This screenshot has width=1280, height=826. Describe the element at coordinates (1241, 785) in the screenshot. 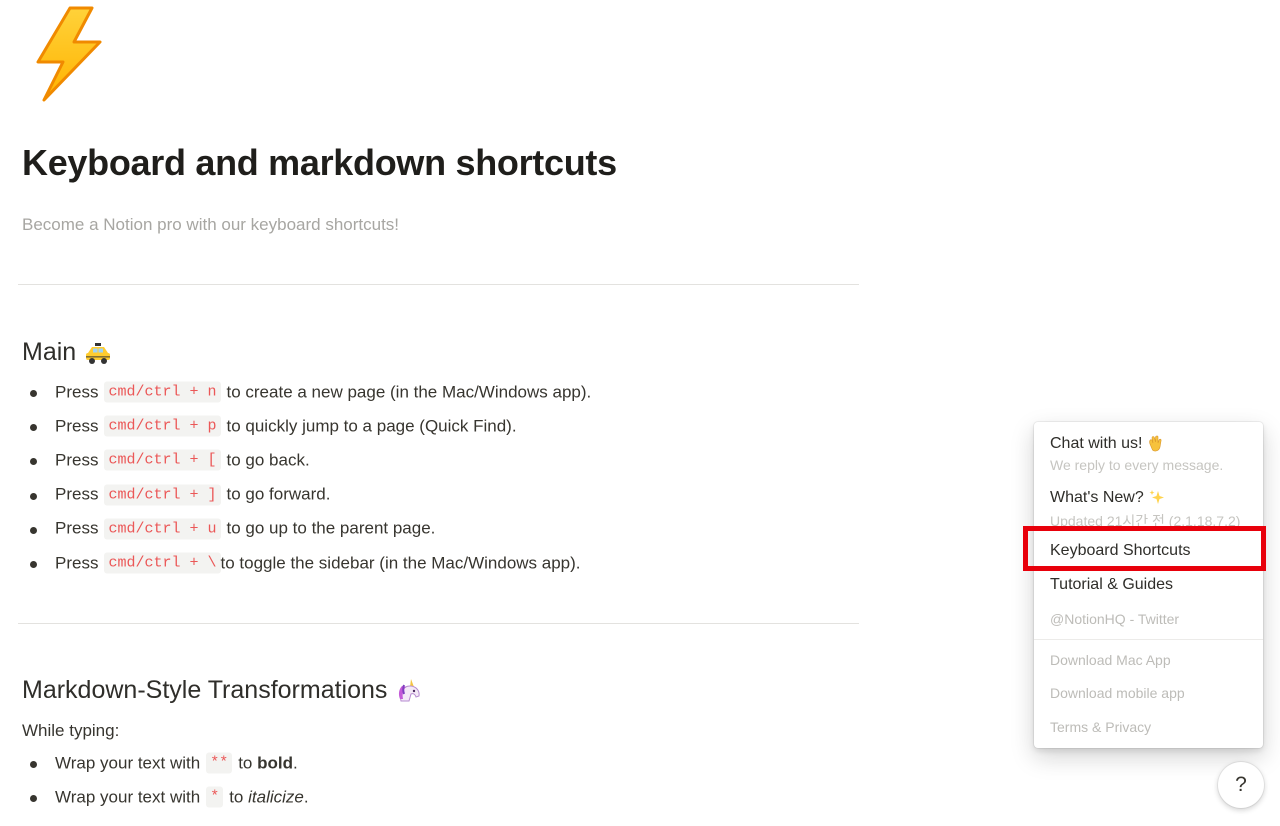

I see `help-button: ?` at that location.